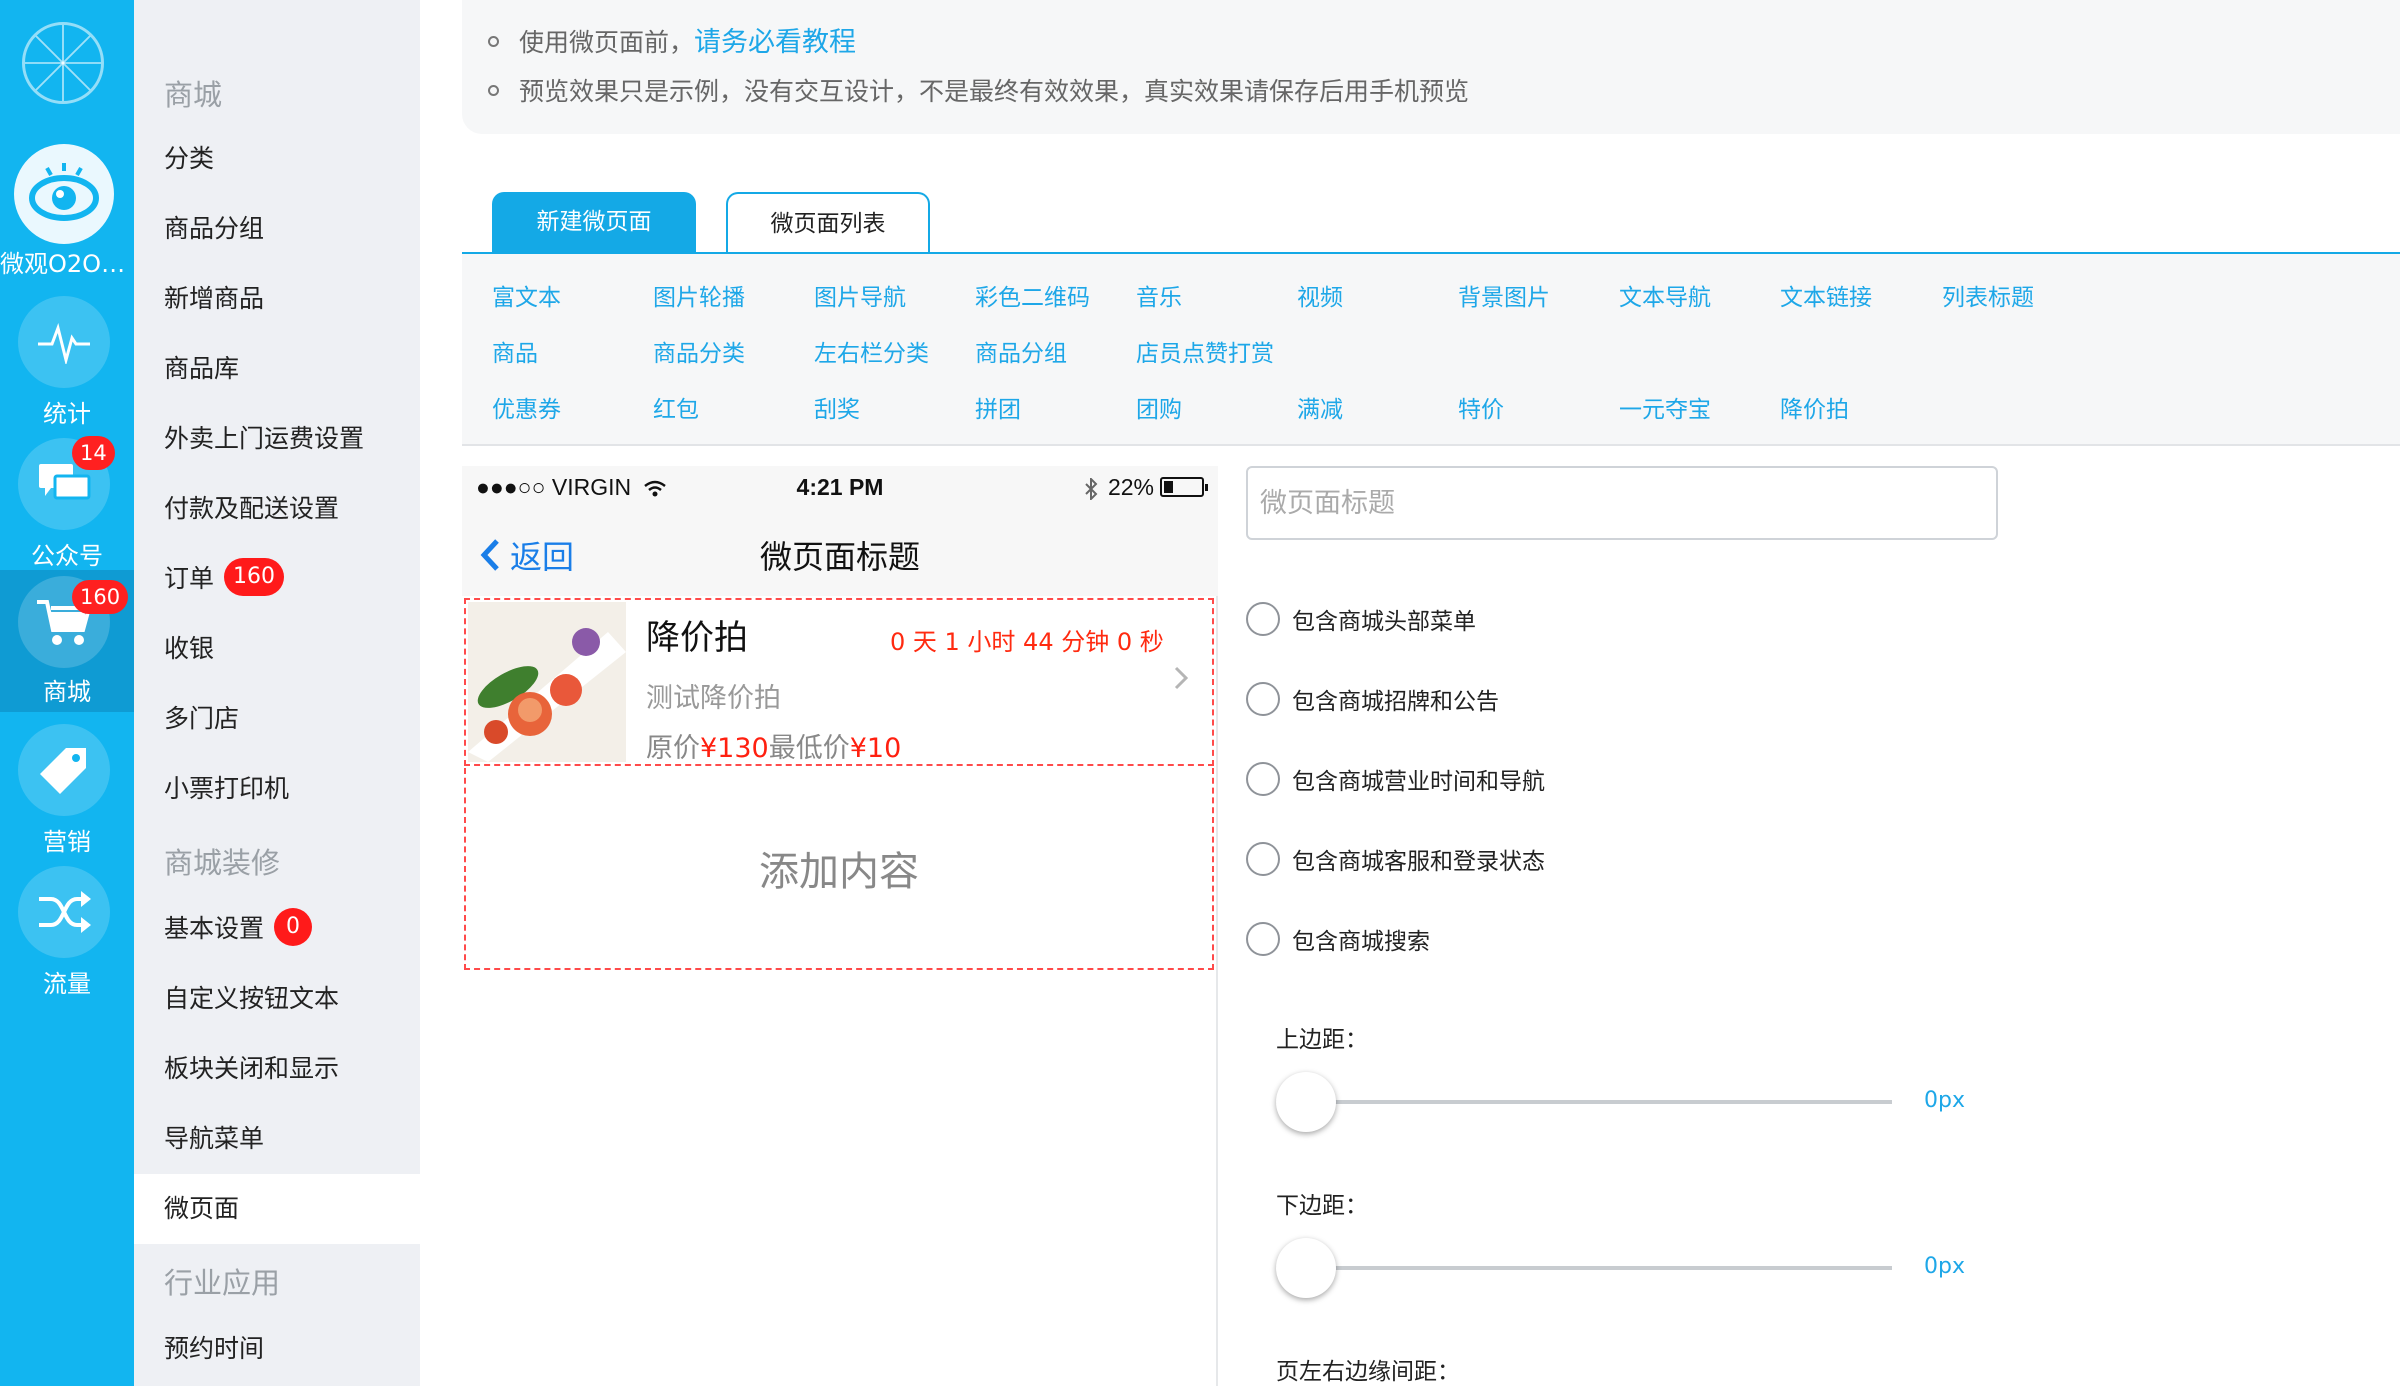 This screenshot has width=2400, height=1386. What do you see at coordinates (277, 1139) in the screenshot?
I see `sidebar-item-nav-menu: 导航菜单` at bounding box center [277, 1139].